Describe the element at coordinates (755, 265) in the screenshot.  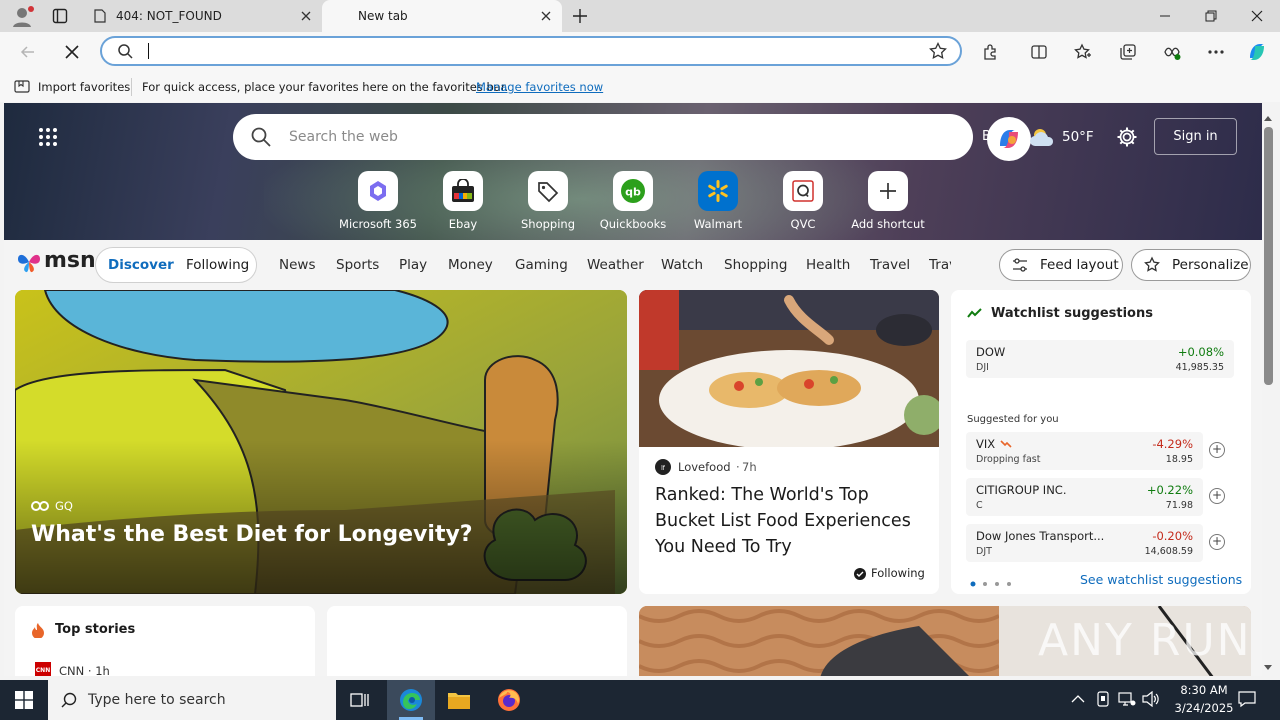
I see `nav-shopping: Shopping` at that location.